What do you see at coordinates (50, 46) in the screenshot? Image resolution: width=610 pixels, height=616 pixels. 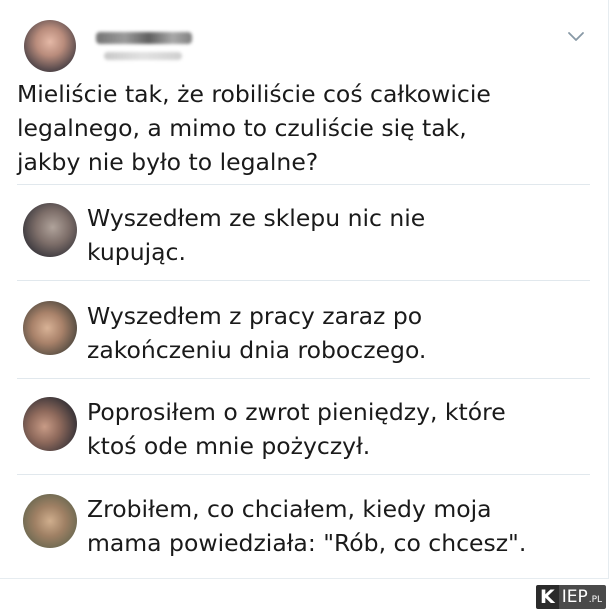 I see `author-avatar` at bounding box center [50, 46].